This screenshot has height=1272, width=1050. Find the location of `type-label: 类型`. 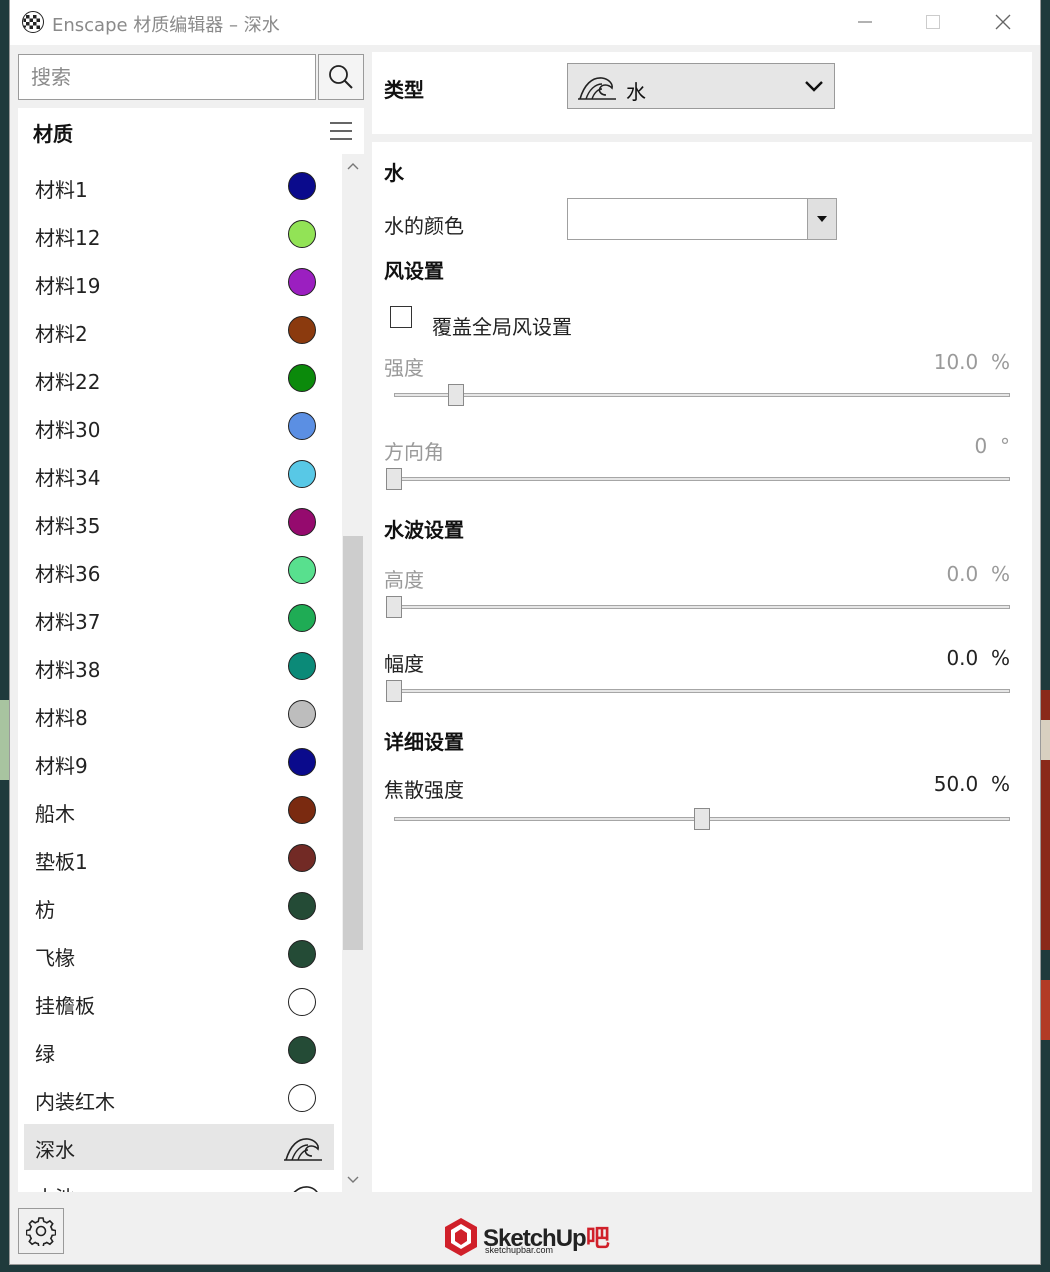

type-label: 类型 is located at coordinates (404, 90).